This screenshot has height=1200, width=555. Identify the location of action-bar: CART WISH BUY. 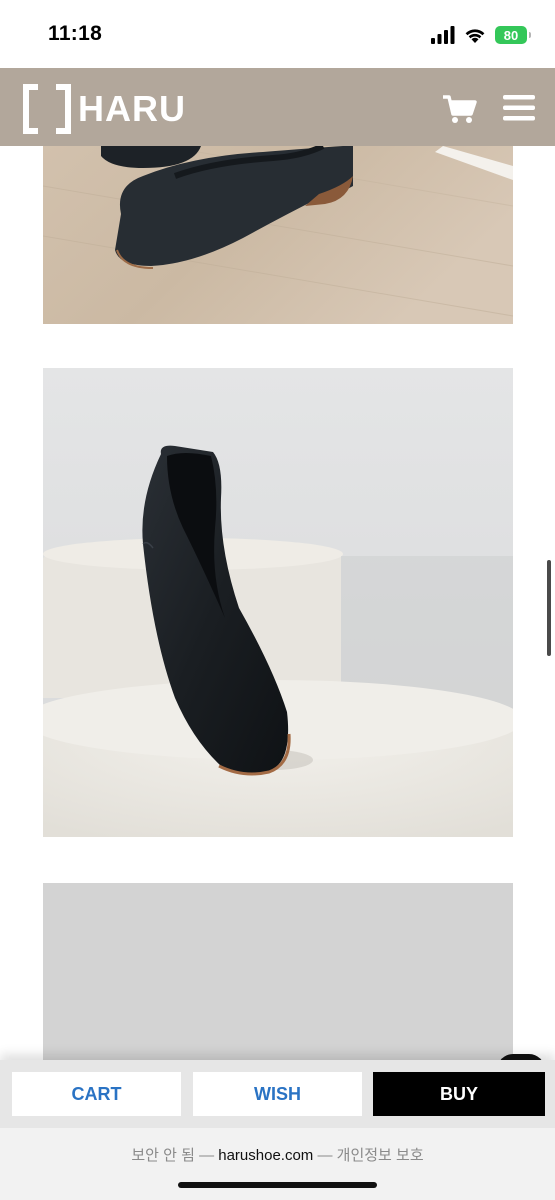
(277, 1094).